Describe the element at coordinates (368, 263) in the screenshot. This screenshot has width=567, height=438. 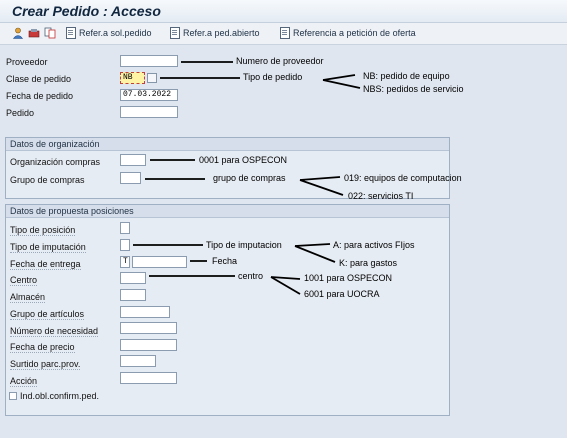
I see `annotation: K: para gastos` at that location.